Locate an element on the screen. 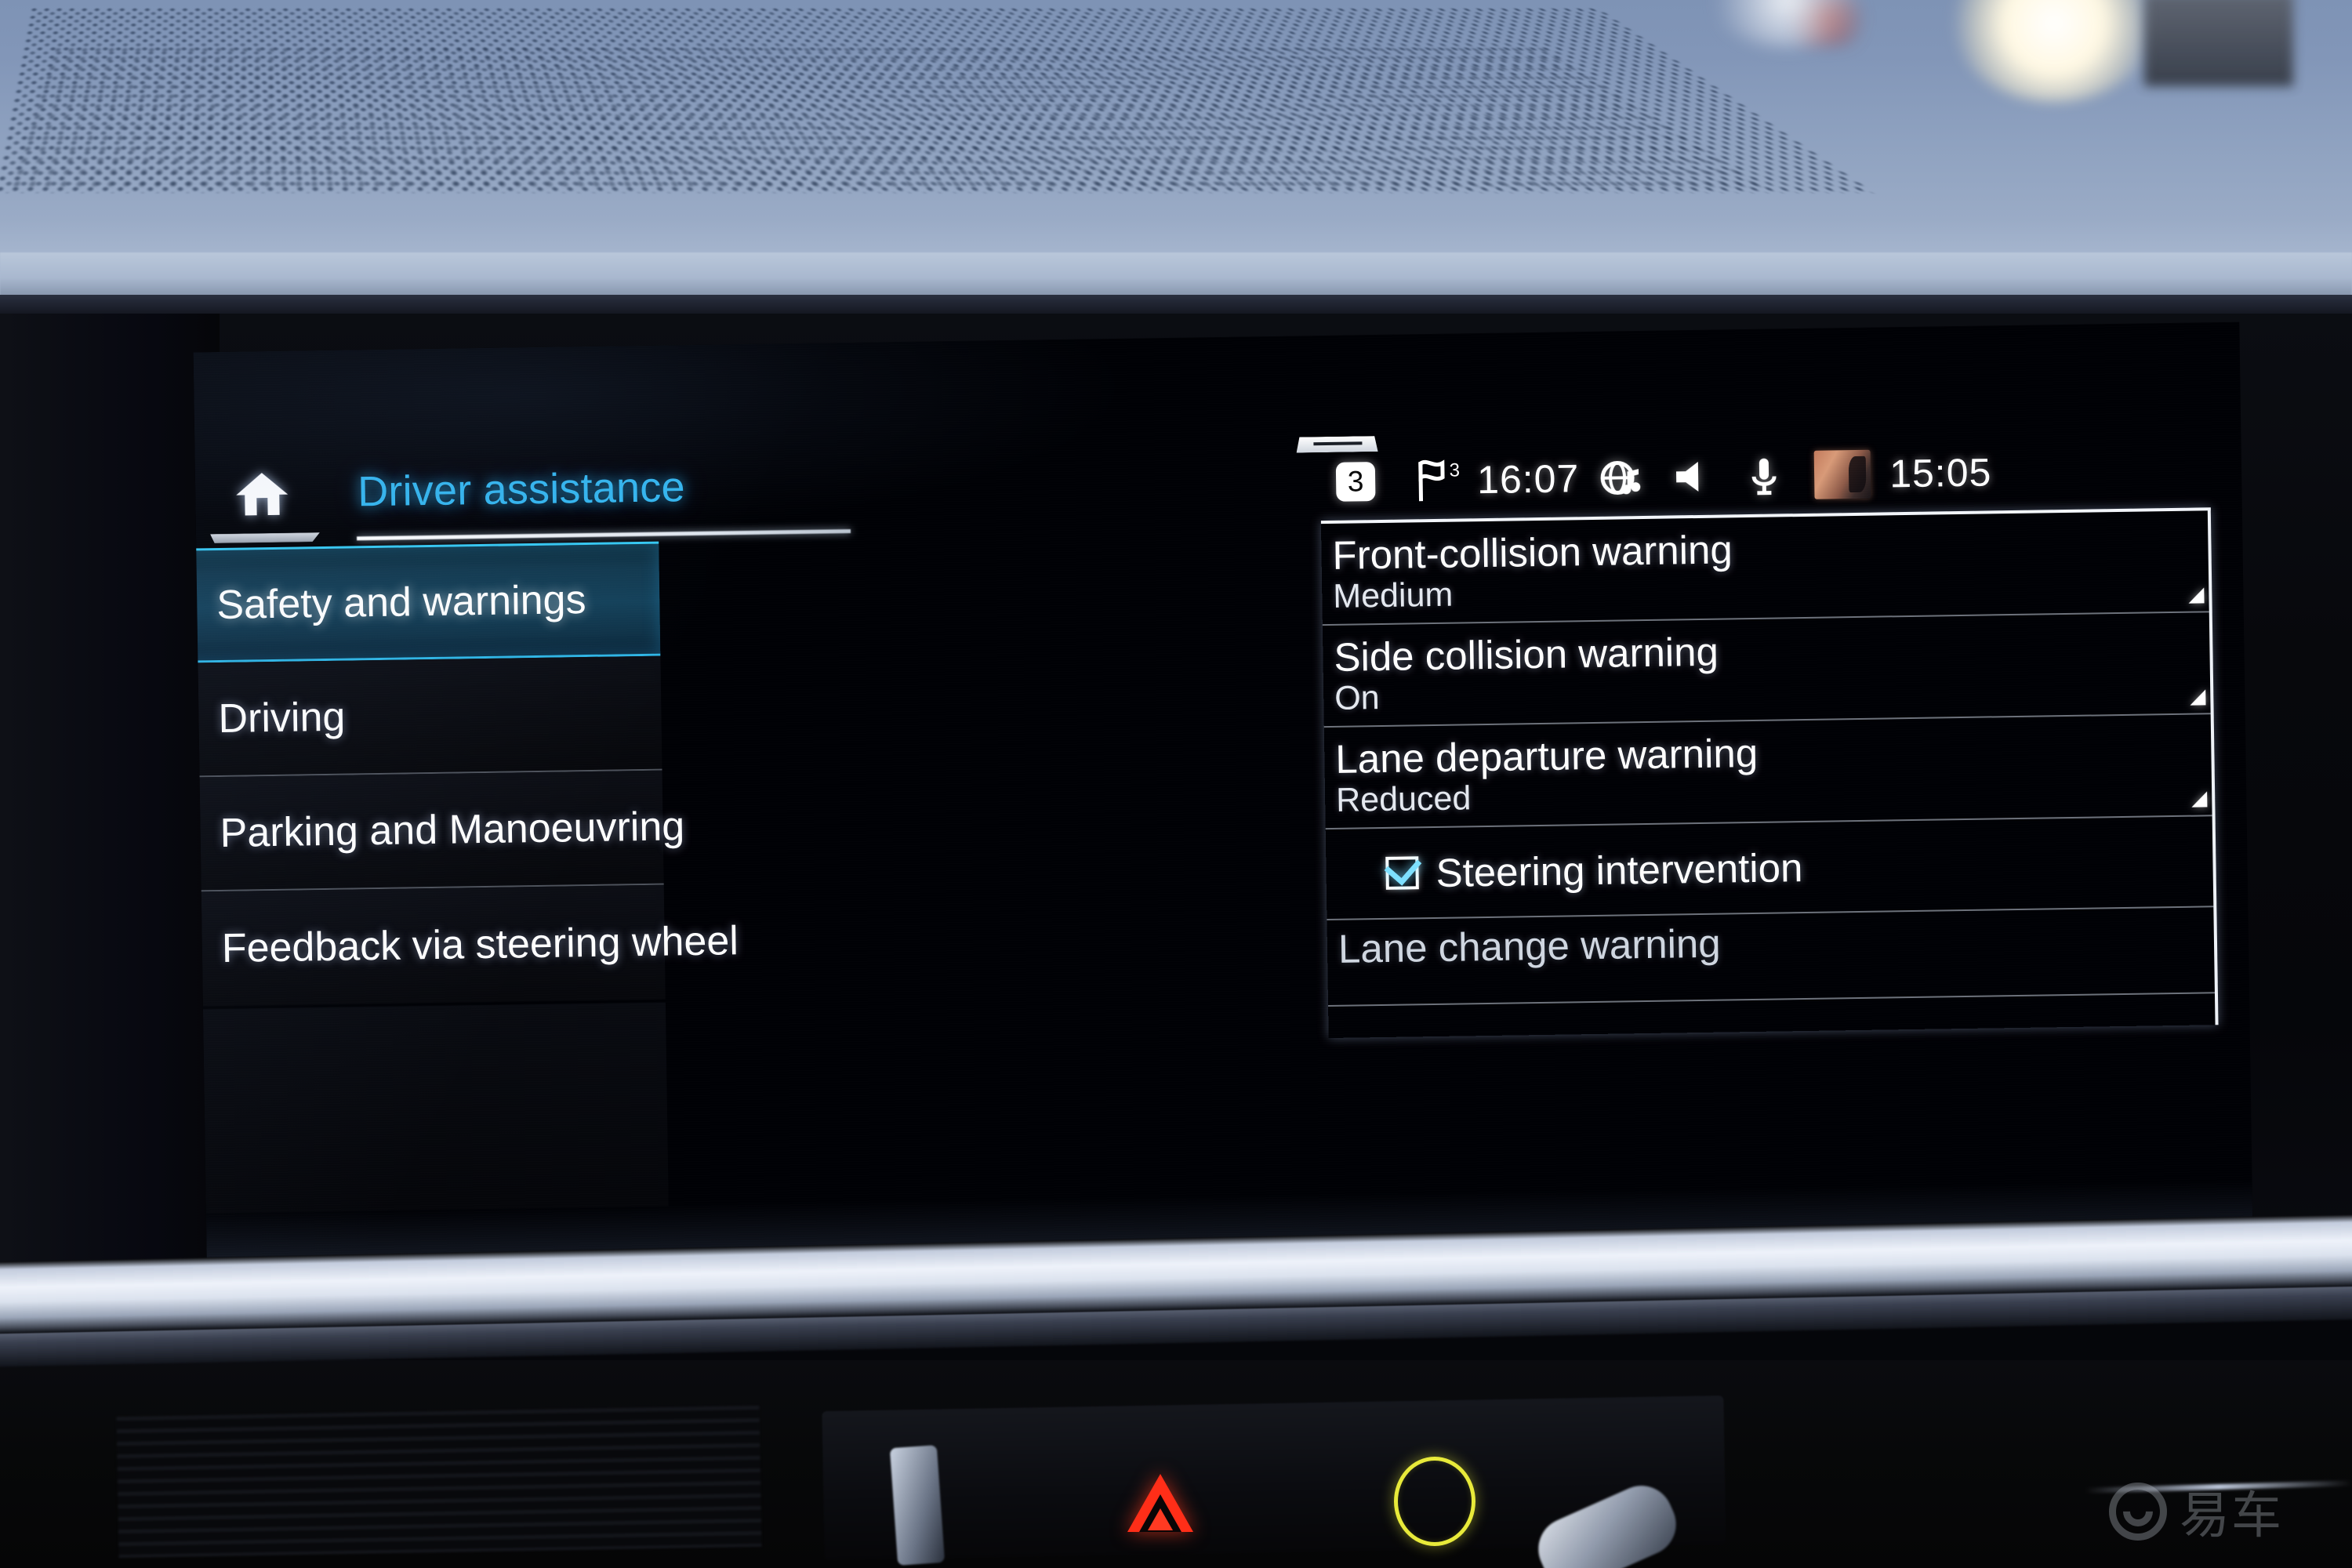 This screenshot has height=1568, width=2352. windshield-right-edge is located at coordinates (2218, 43).